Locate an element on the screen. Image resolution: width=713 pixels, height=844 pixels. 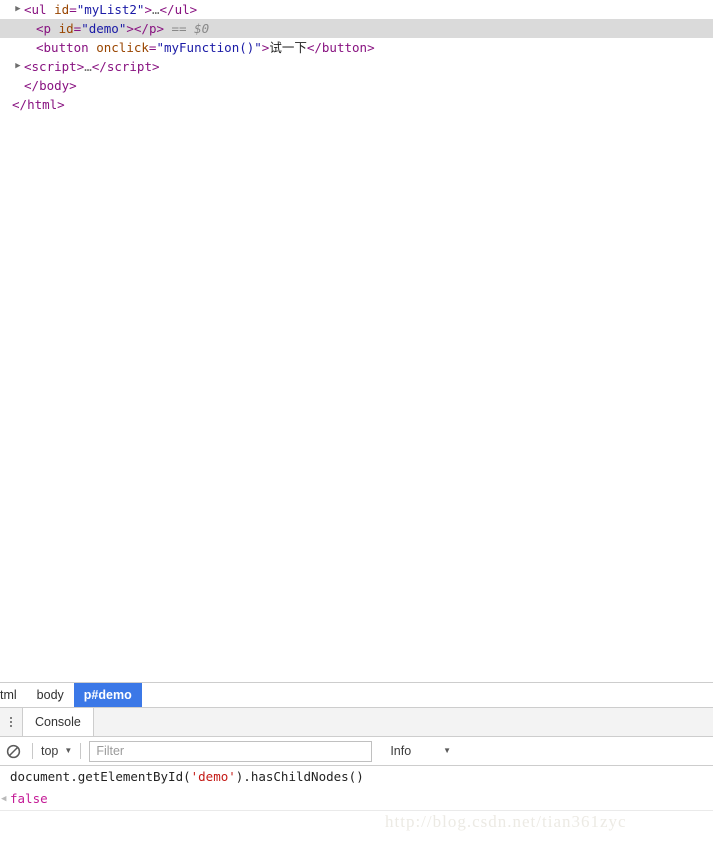
watermark: http://blog.csdn.net/tian361zyc is located at coordinates (506, 821).